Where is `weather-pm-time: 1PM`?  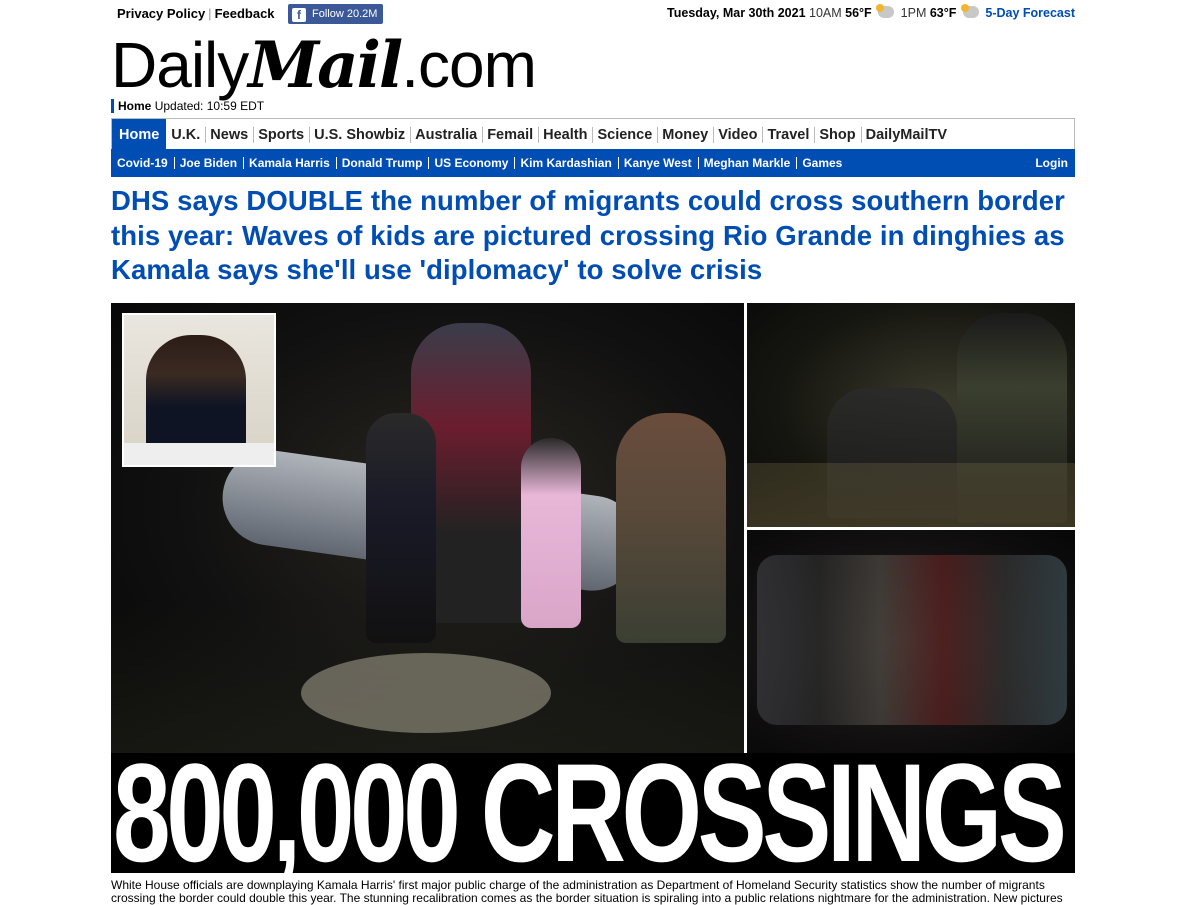
weather-pm-time: 1PM is located at coordinates (913, 13).